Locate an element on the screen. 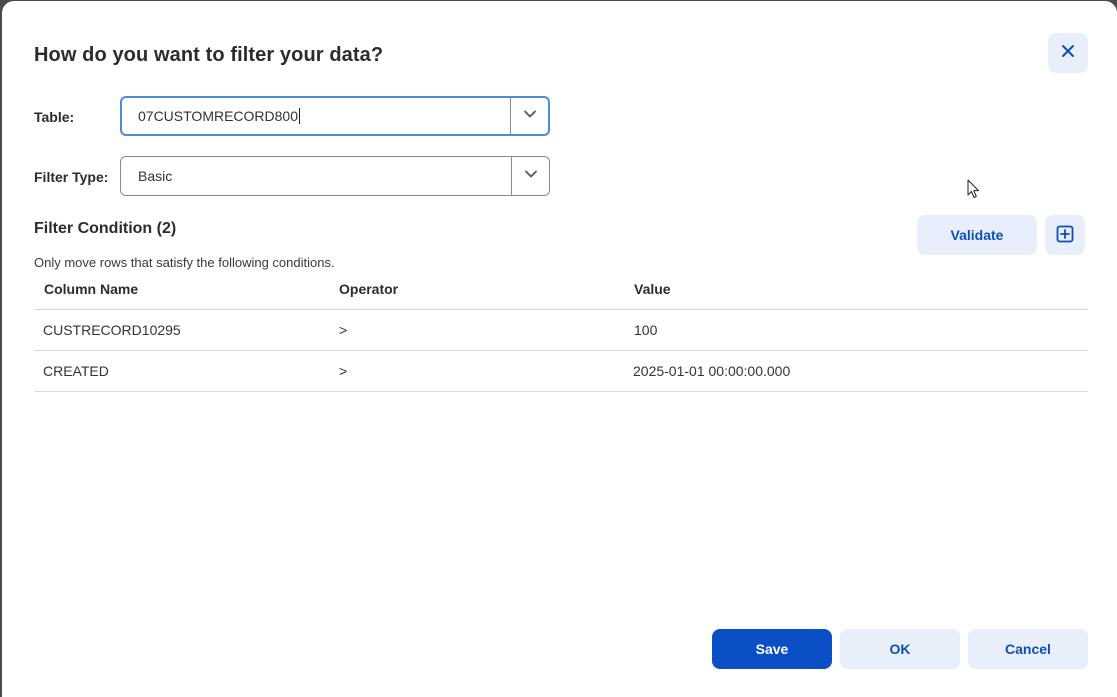  column-header-column-name: Column Name is located at coordinates (91, 289).